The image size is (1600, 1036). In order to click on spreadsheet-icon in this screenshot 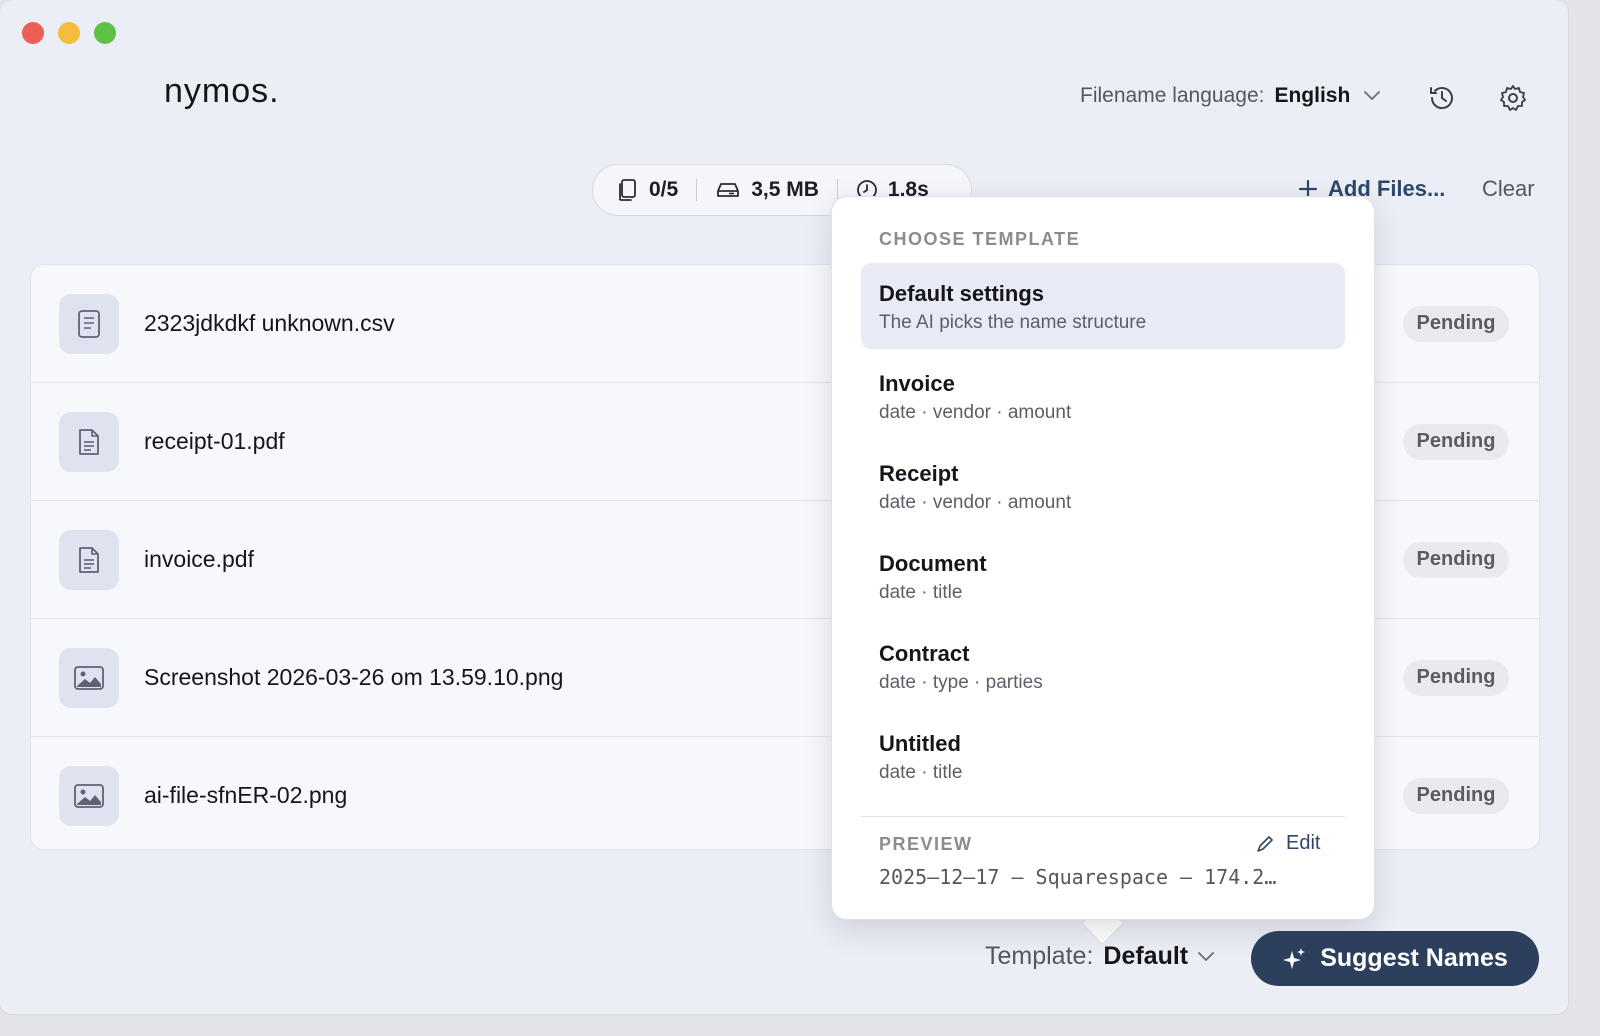, I will do `click(89, 323)`.